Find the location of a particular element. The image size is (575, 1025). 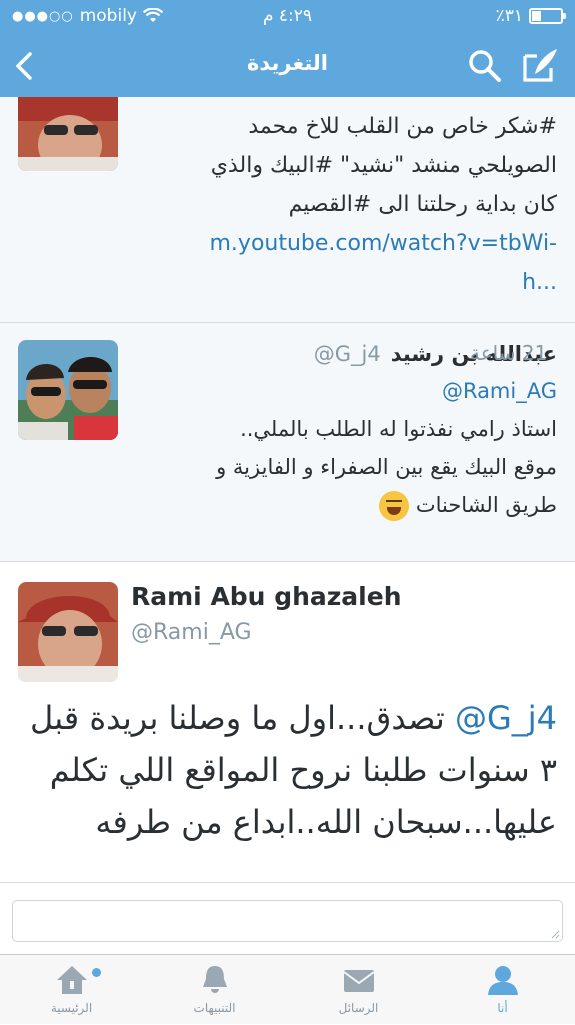

mention-link: @G_j4 is located at coordinates (506, 718).